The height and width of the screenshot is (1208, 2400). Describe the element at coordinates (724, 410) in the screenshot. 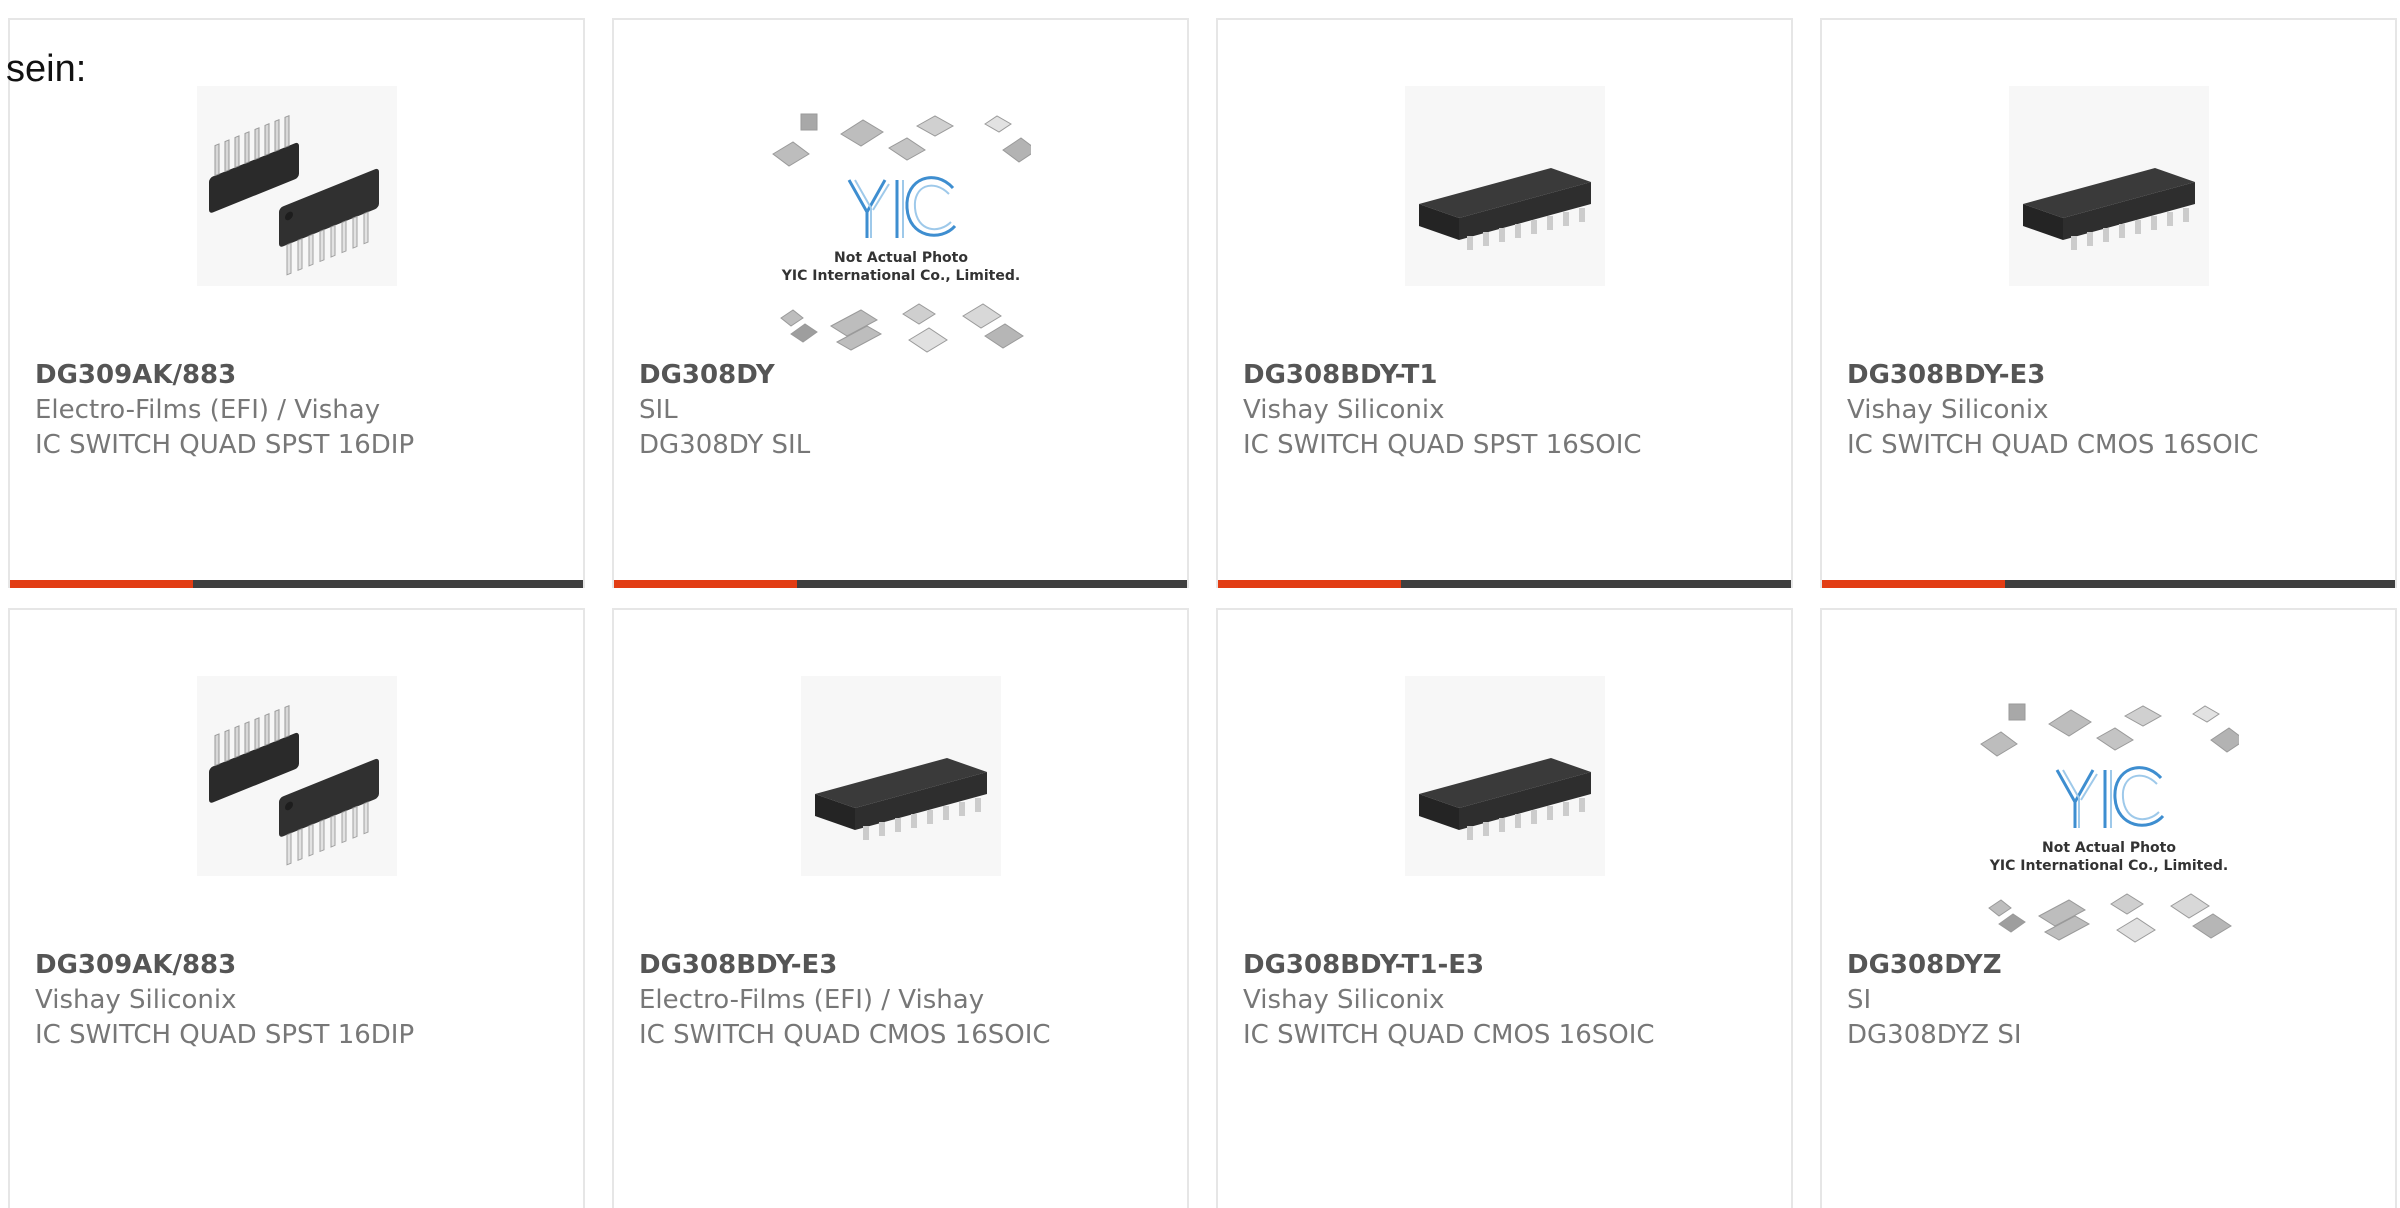

I see `product-info: DG308DY SIL DG308DY SIL` at that location.